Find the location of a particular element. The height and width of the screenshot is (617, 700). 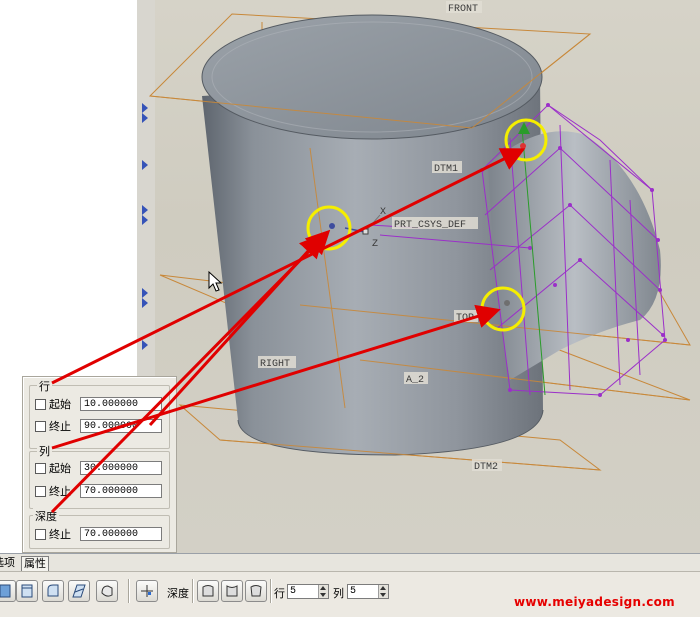

tab-properties: 属性 is located at coordinates (35, 564).